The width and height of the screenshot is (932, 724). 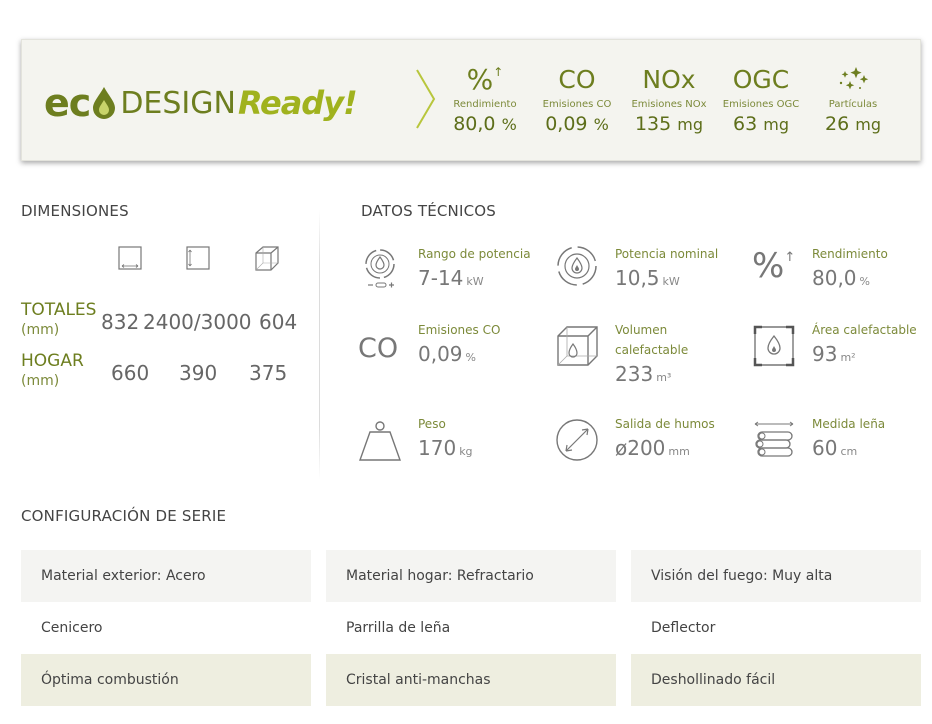 What do you see at coordinates (124, 516) in the screenshot?
I see `config-title: CONFIGURACIÓN DE SERIE` at bounding box center [124, 516].